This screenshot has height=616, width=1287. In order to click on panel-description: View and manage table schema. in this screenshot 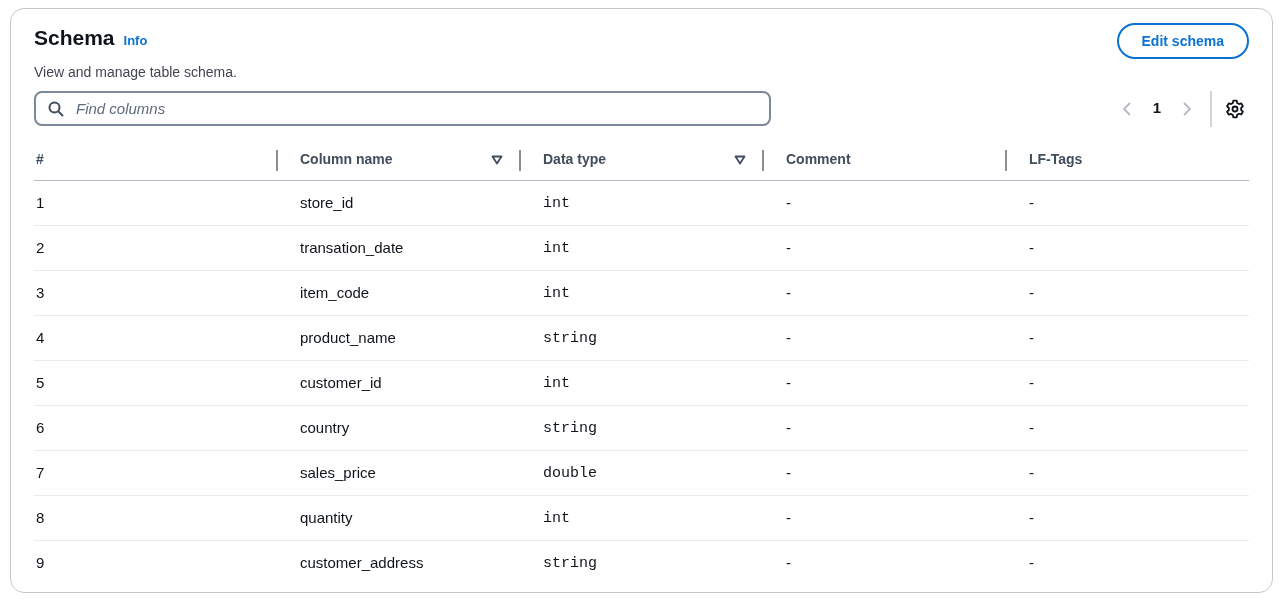, I will do `click(135, 72)`.